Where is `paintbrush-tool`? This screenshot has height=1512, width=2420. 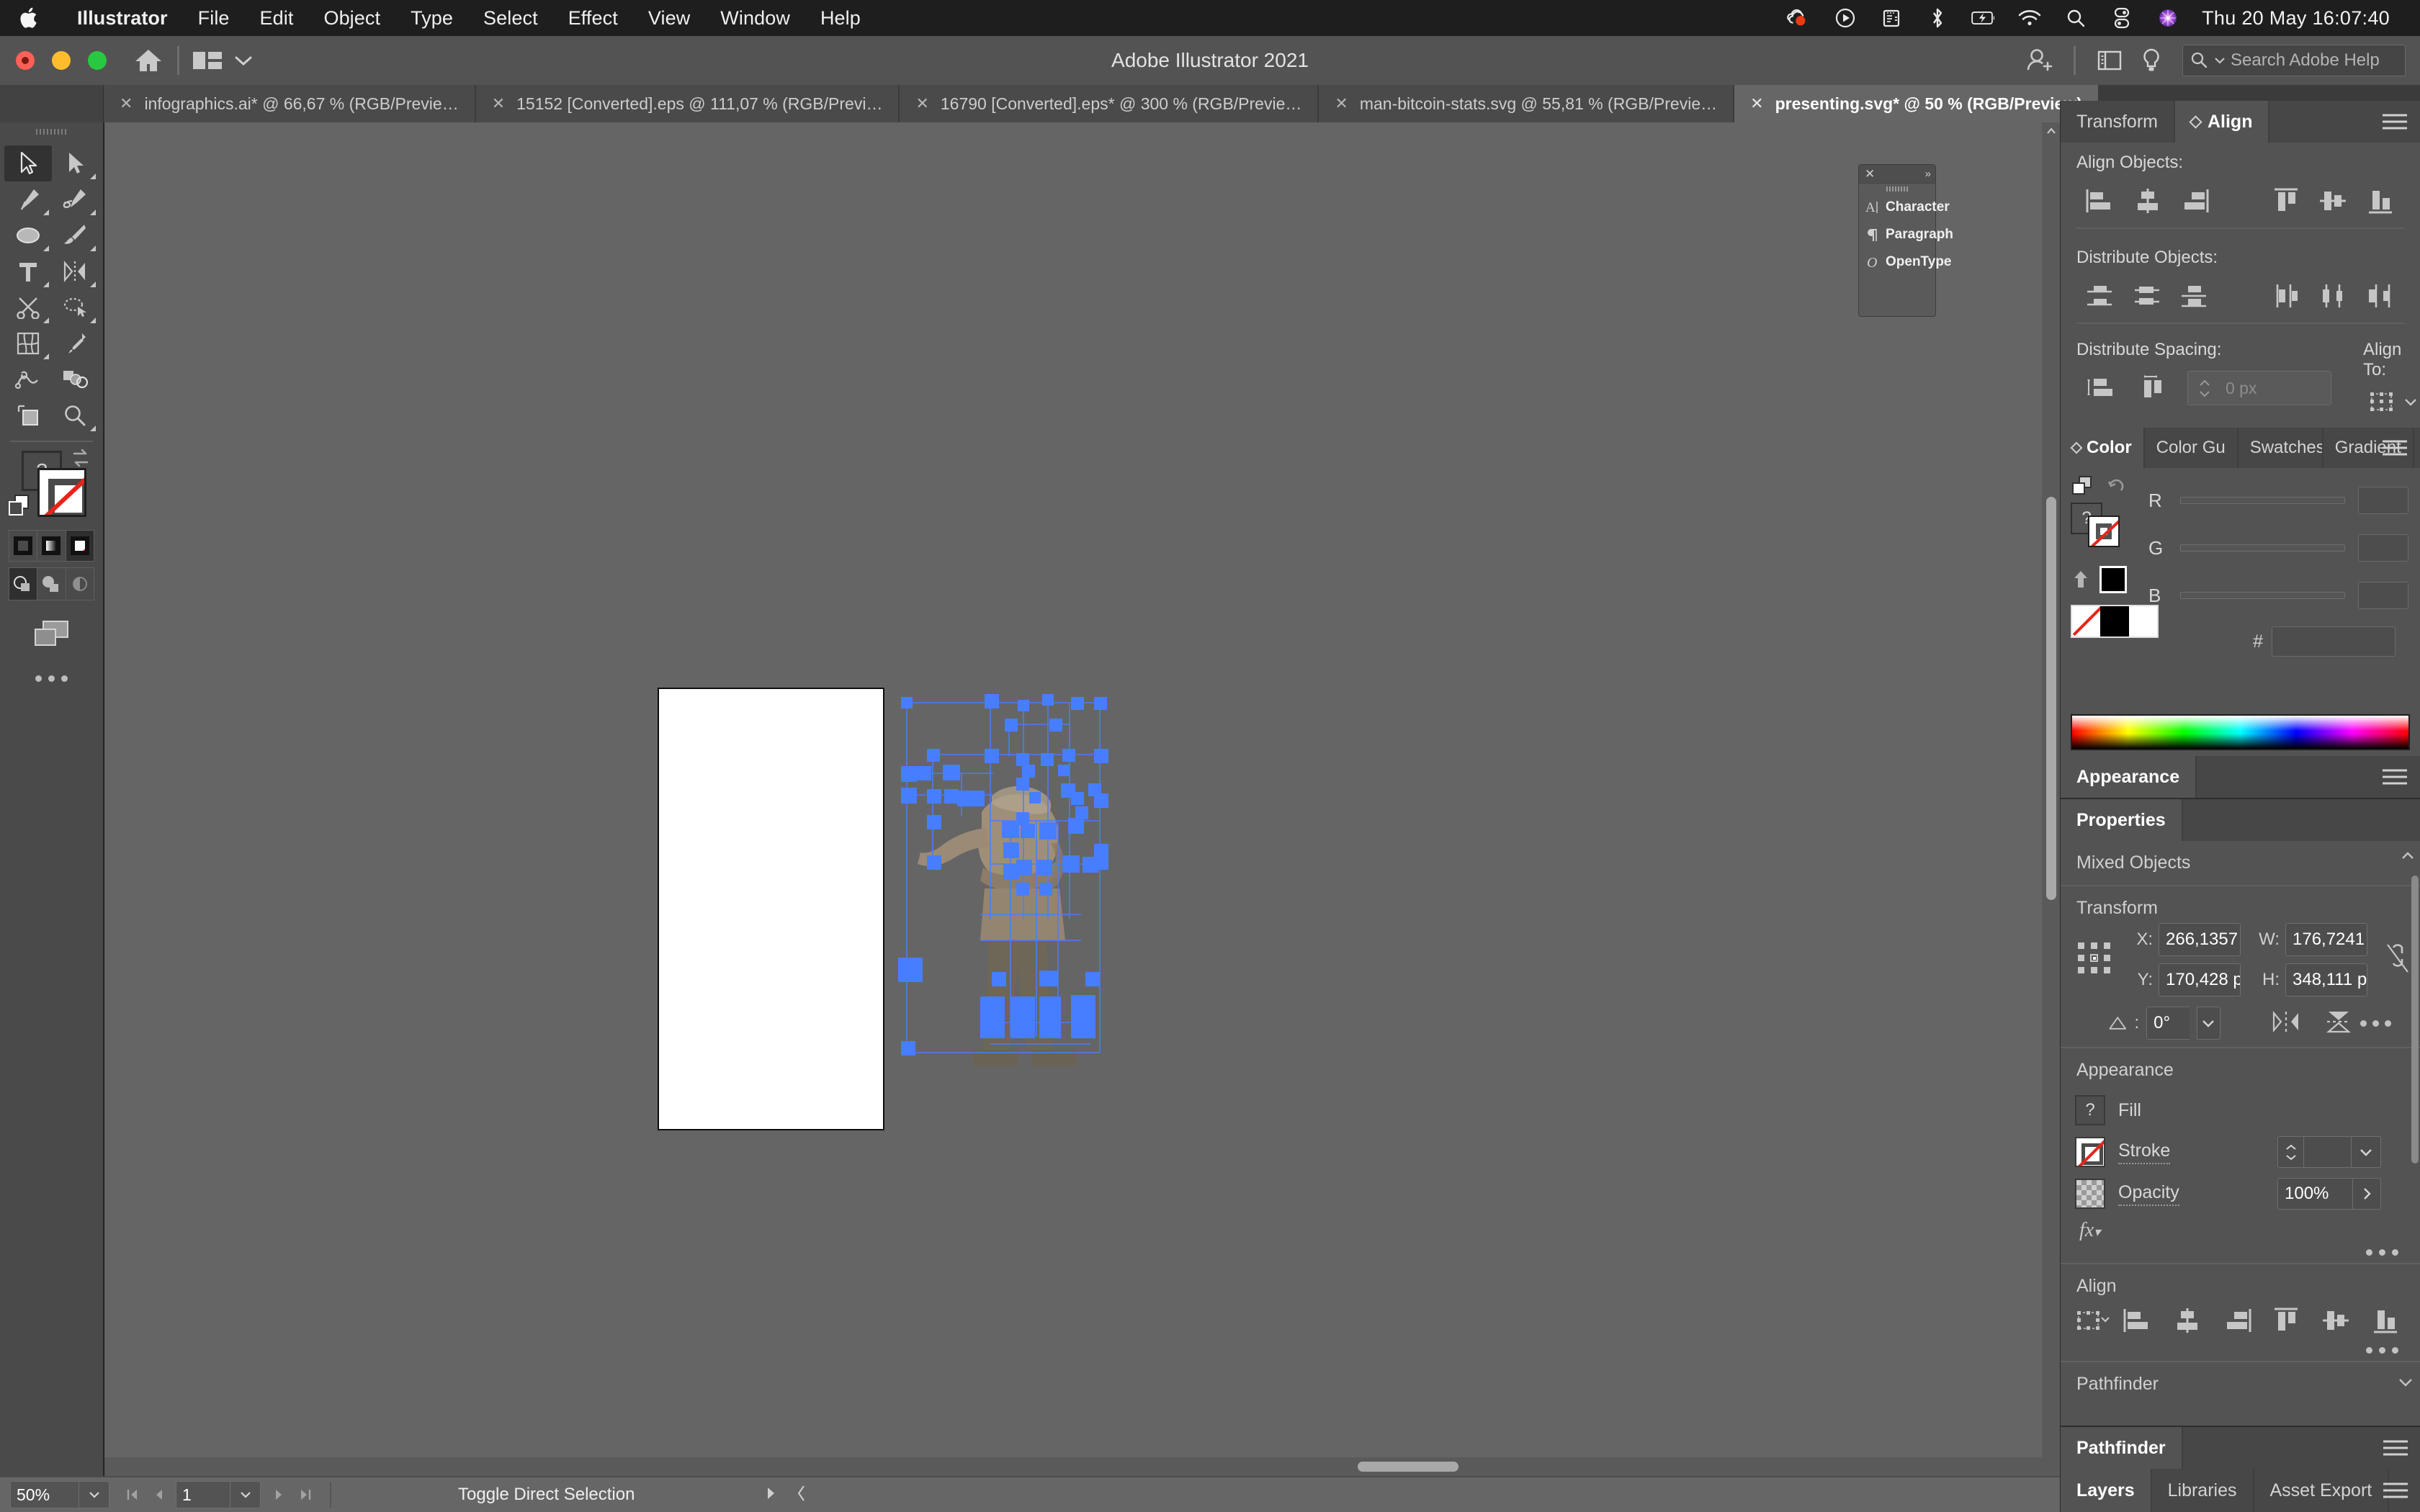 paintbrush-tool is located at coordinates (75, 235).